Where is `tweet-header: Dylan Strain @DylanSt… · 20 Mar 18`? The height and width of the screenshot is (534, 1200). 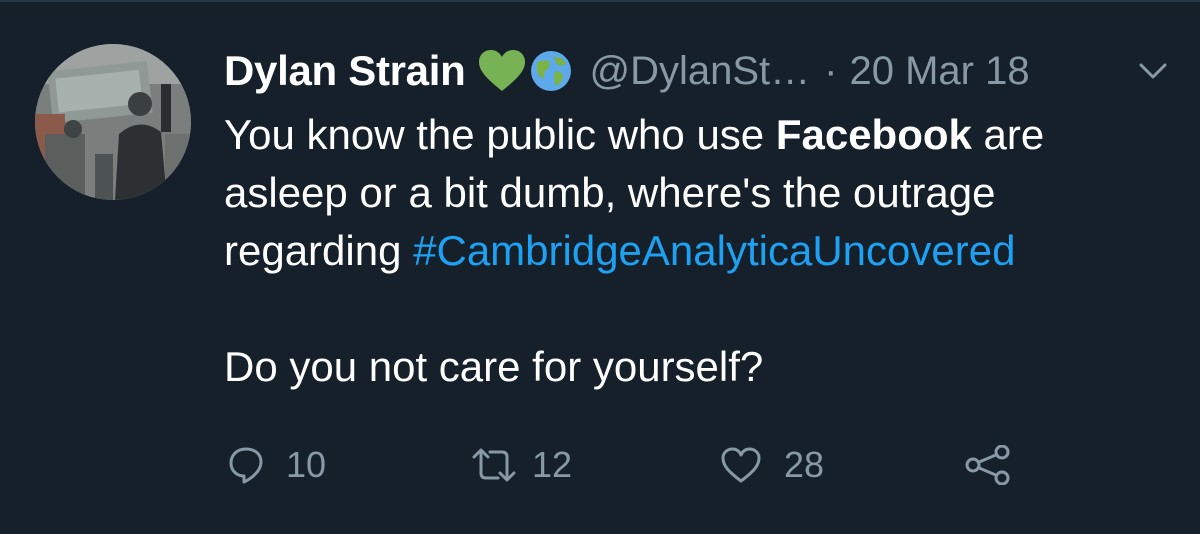
tweet-header: Dylan Strain @DylanSt… · 20 Mar 18 is located at coordinates (627, 71).